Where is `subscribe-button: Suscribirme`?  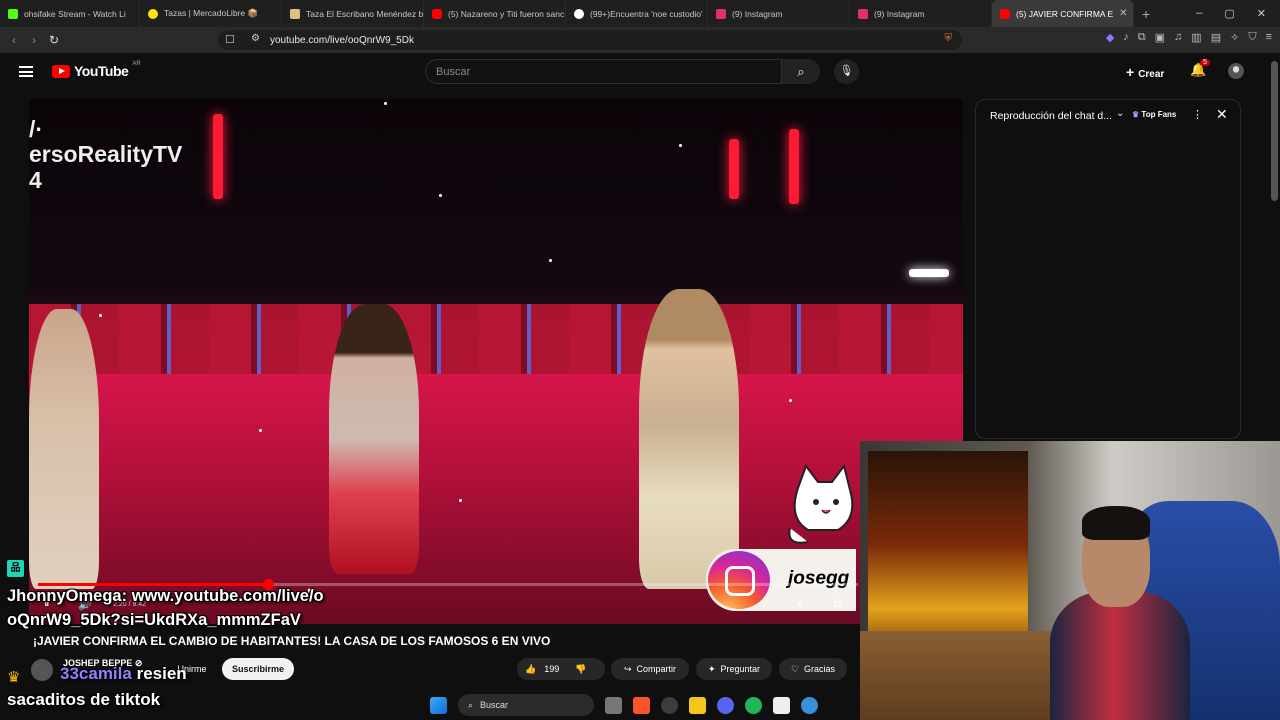
subscribe-button: Suscribirme is located at coordinates (258, 669).